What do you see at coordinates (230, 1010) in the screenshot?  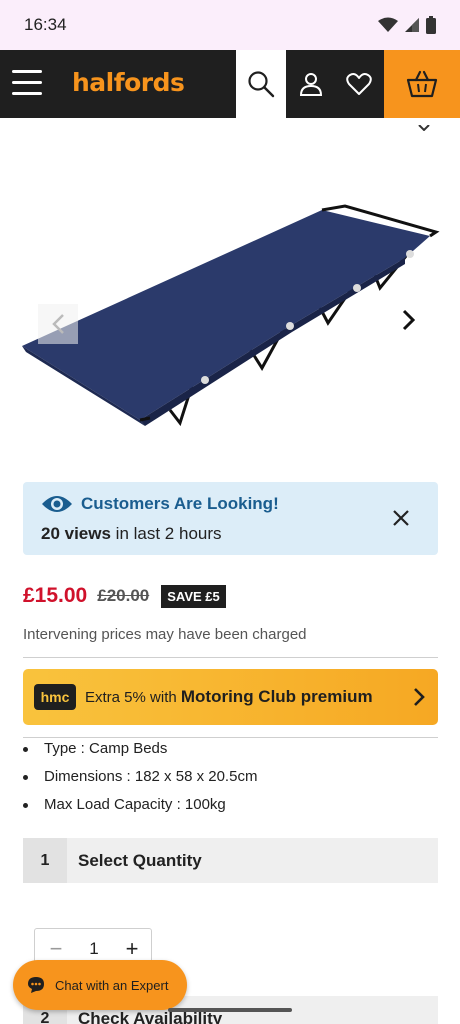 I see `home-indicator` at bounding box center [230, 1010].